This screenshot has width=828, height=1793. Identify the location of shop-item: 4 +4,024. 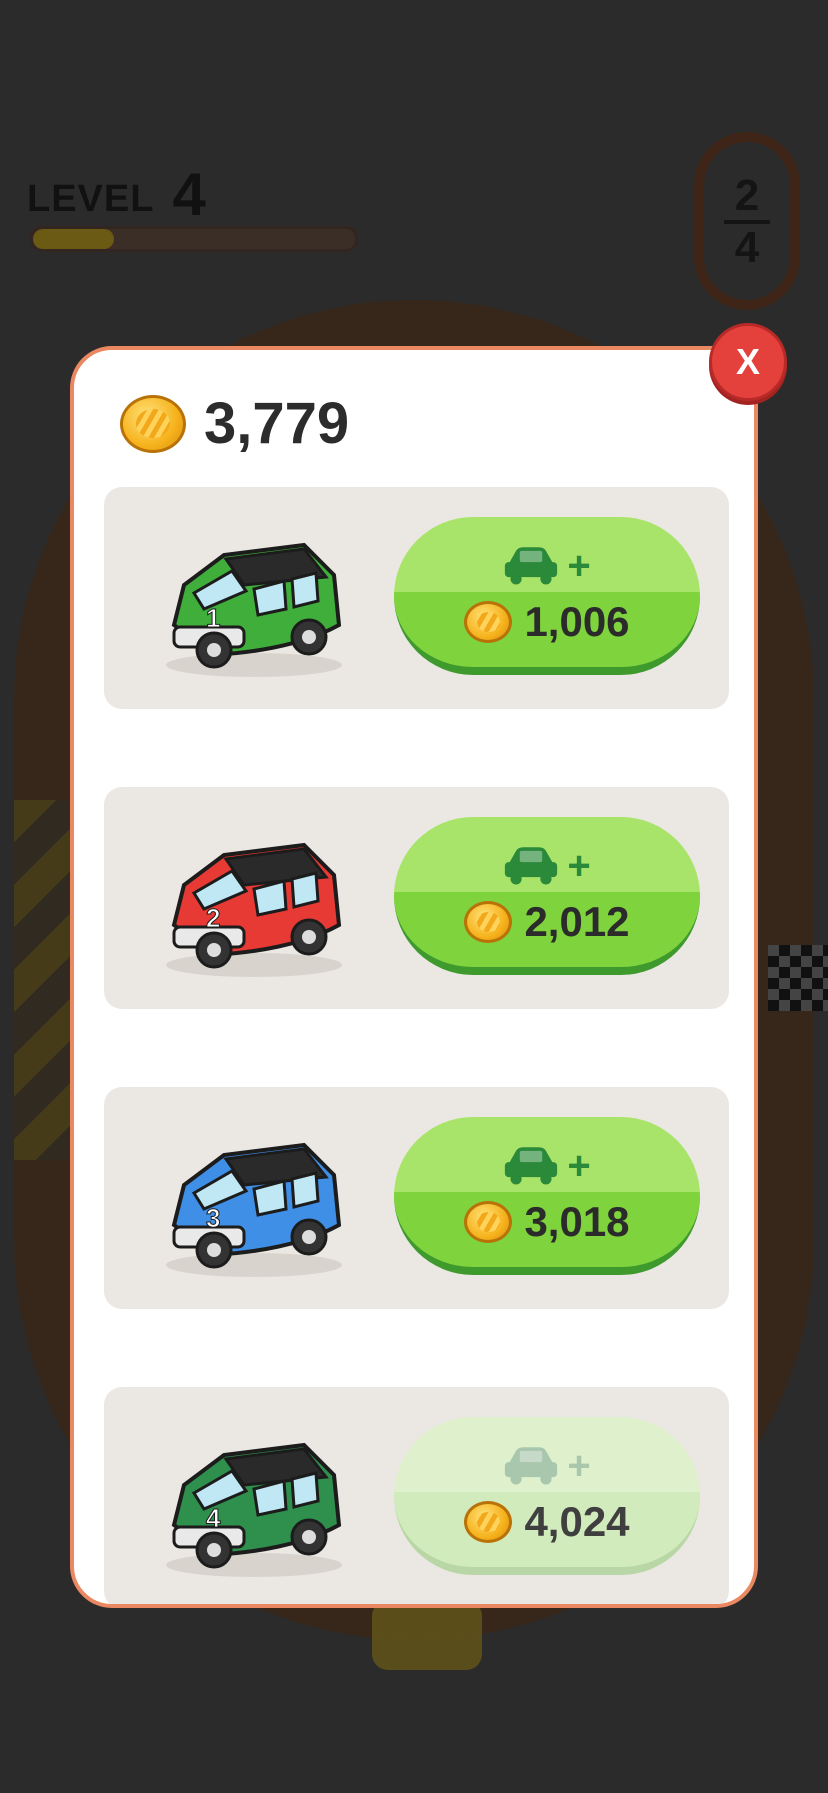
(416, 1495).